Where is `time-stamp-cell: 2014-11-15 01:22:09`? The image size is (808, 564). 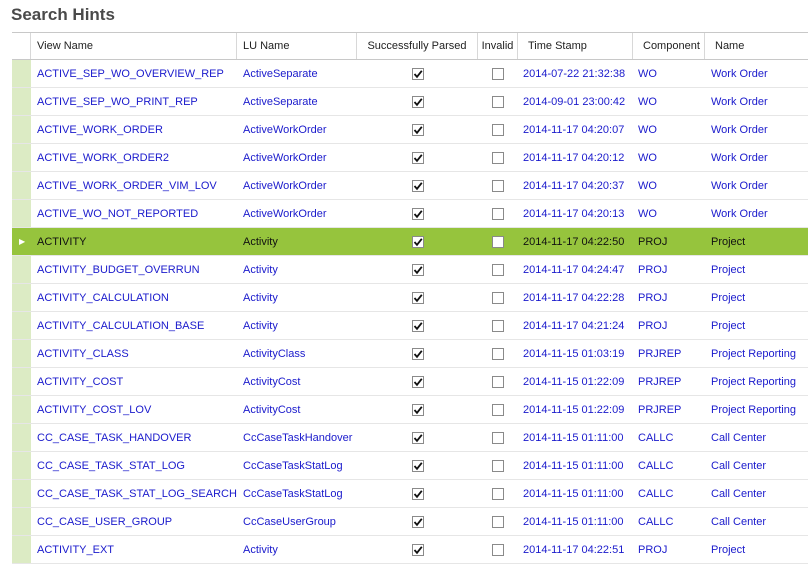
time-stamp-cell: 2014-11-15 01:22:09 is located at coordinates (575, 409).